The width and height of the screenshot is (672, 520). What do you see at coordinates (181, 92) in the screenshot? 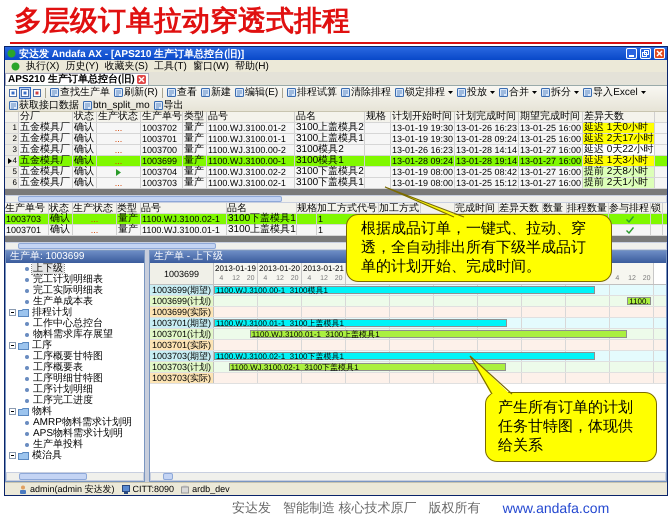
I see `toolbar-button: 查看` at bounding box center [181, 92].